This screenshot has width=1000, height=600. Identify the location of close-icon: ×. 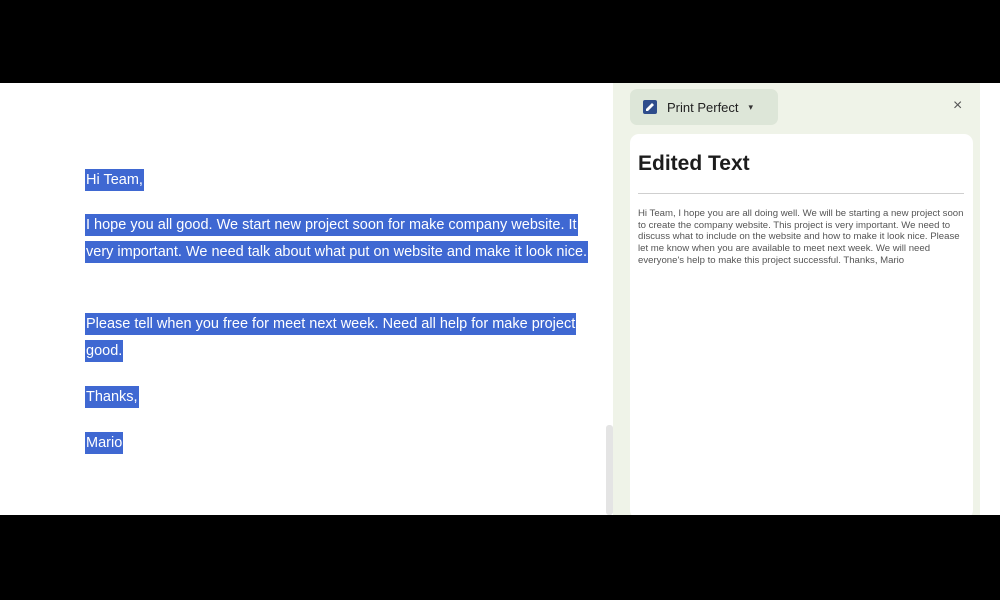
(957, 106).